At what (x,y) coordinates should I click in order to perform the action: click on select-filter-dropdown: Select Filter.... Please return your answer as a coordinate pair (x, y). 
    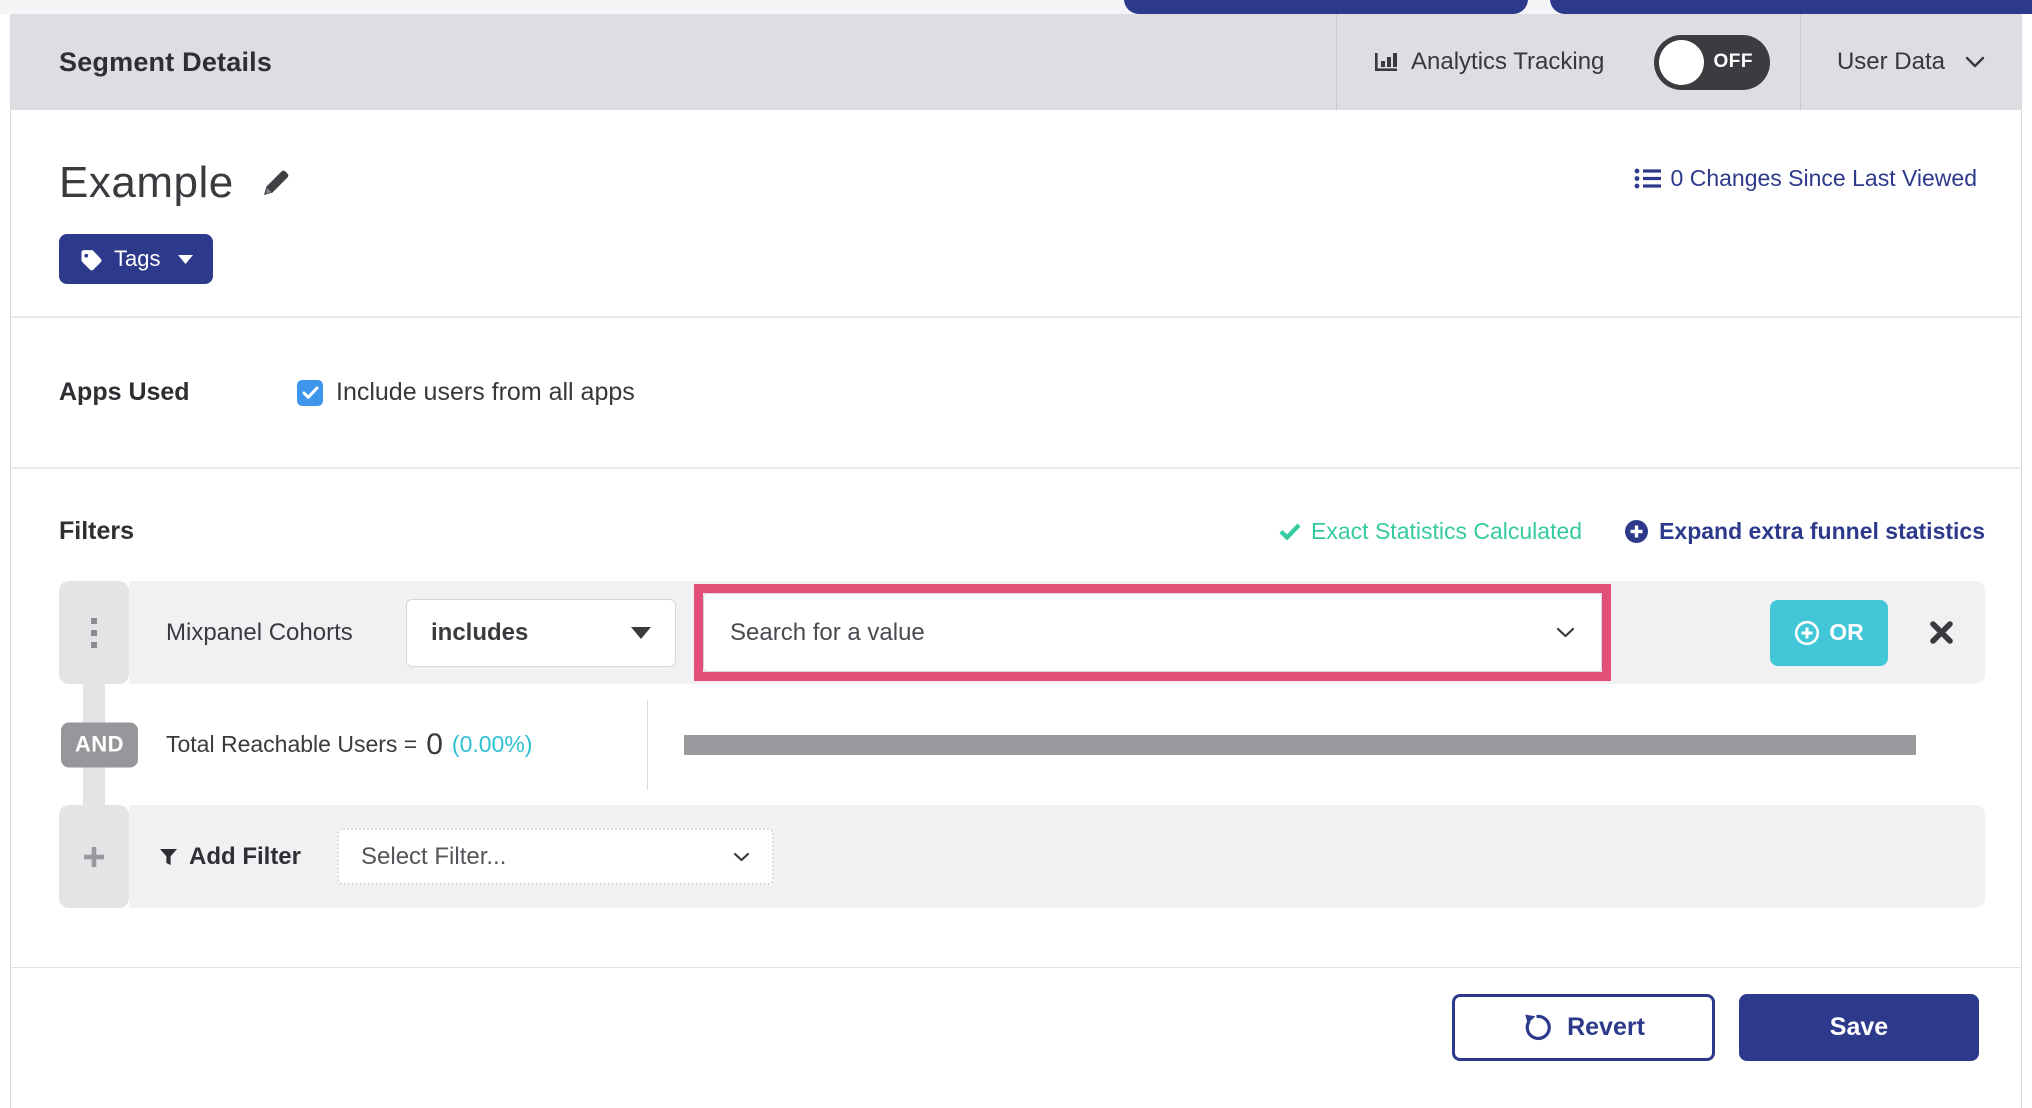
    Looking at the image, I should click on (555, 856).